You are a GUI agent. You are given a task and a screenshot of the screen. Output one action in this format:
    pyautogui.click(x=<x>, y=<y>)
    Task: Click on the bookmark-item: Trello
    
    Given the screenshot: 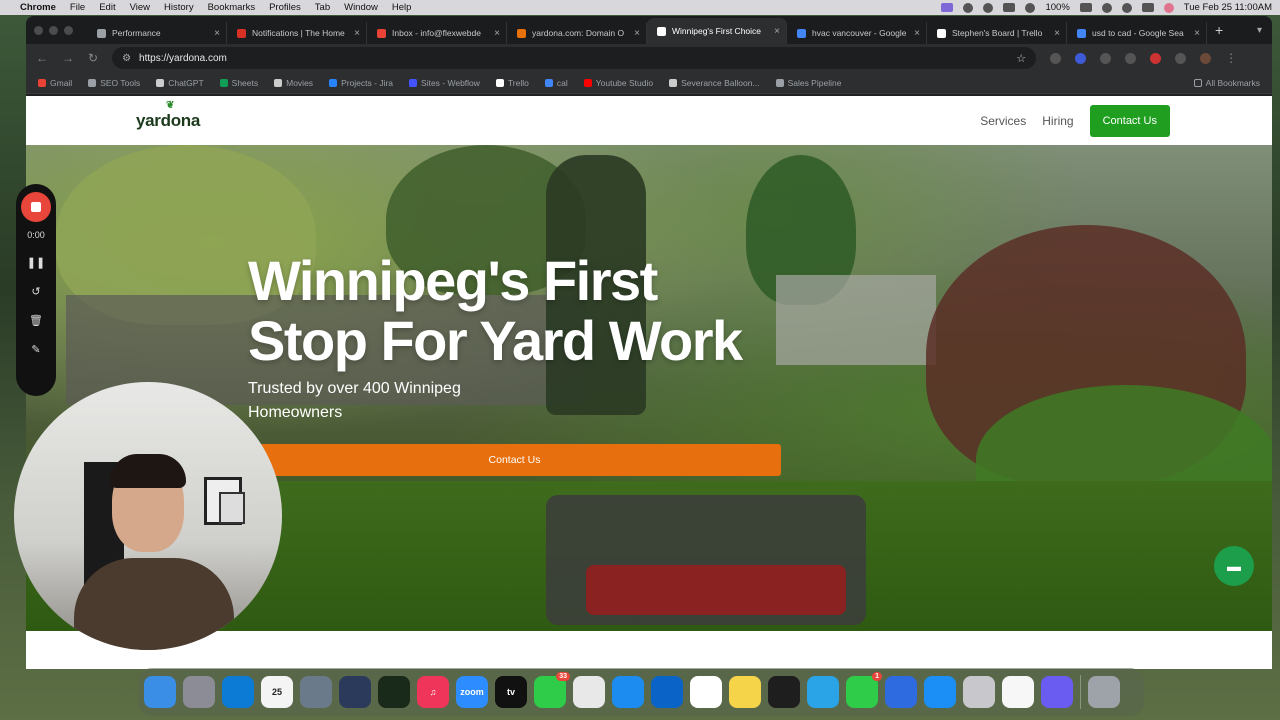 What is the action you would take?
    pyautogui.click(x=512, y=83)
    